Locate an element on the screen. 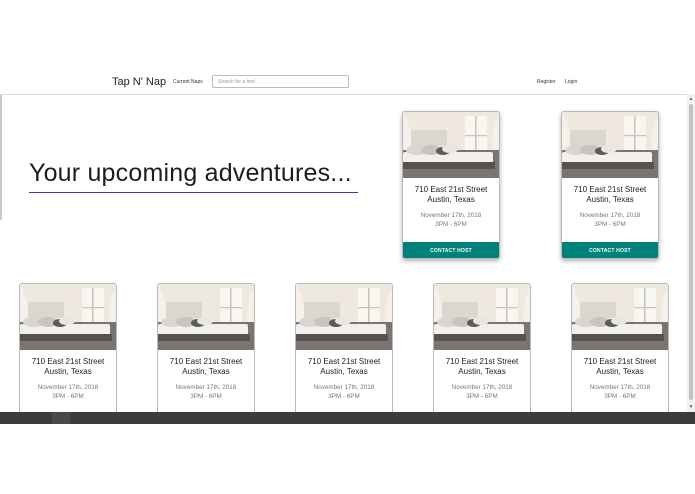  vertical-scrollbar: ▲ ▼ is located at coordinates (691, 253).